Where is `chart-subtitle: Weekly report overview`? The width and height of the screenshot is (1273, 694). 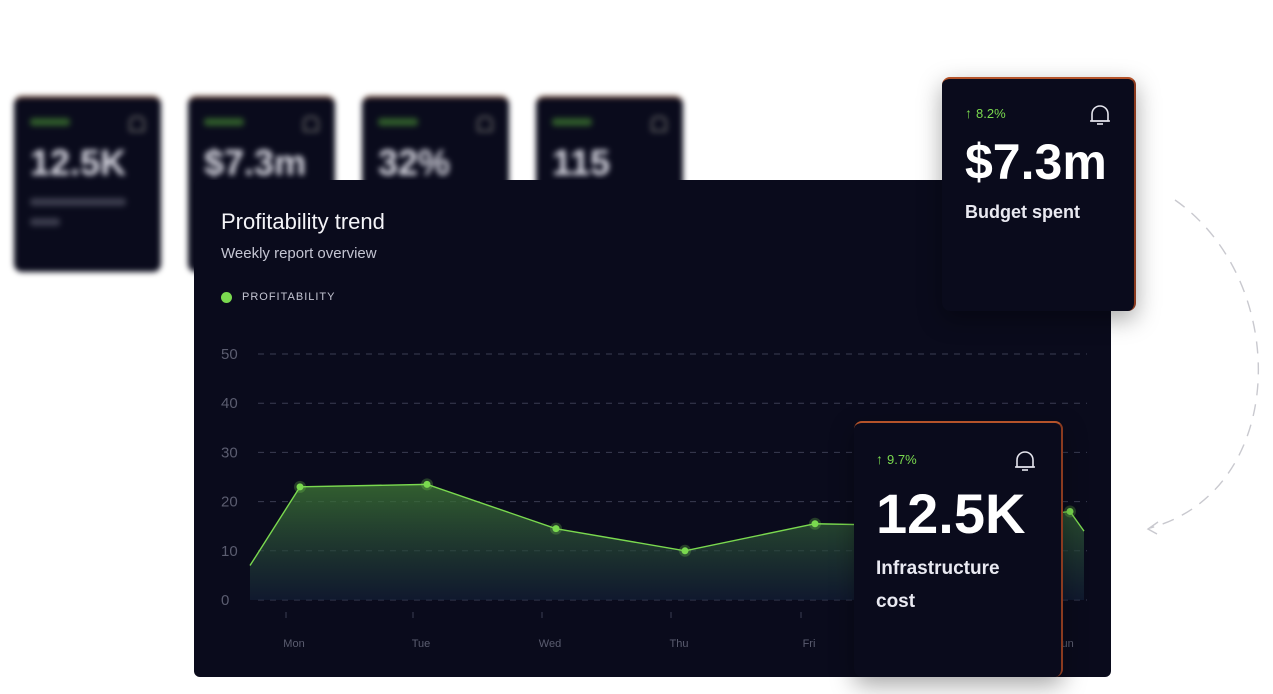 chart-subtitle: Weekly report overview is located at coordinates (299, 253).